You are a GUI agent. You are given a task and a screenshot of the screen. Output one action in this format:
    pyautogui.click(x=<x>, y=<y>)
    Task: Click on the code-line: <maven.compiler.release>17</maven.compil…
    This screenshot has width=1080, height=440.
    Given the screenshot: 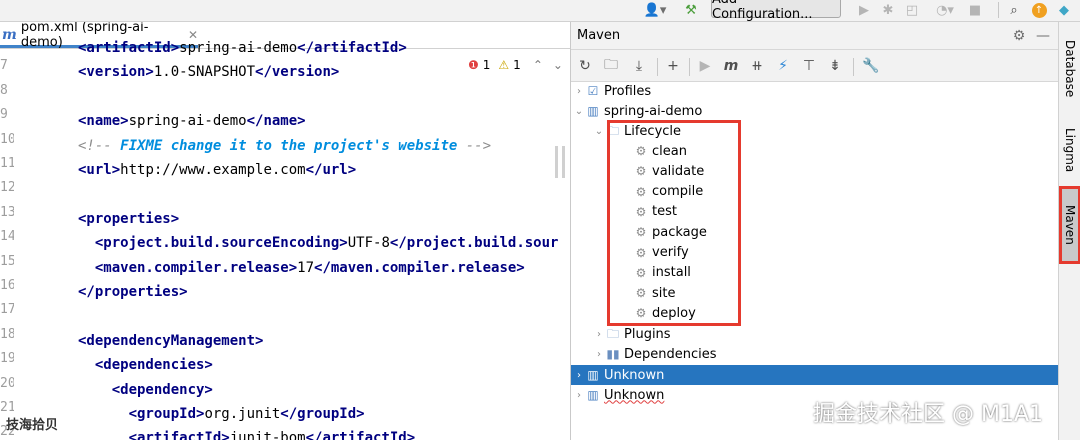 What is the action you would take?
    pyautogui.click(x=309, y=267)
    